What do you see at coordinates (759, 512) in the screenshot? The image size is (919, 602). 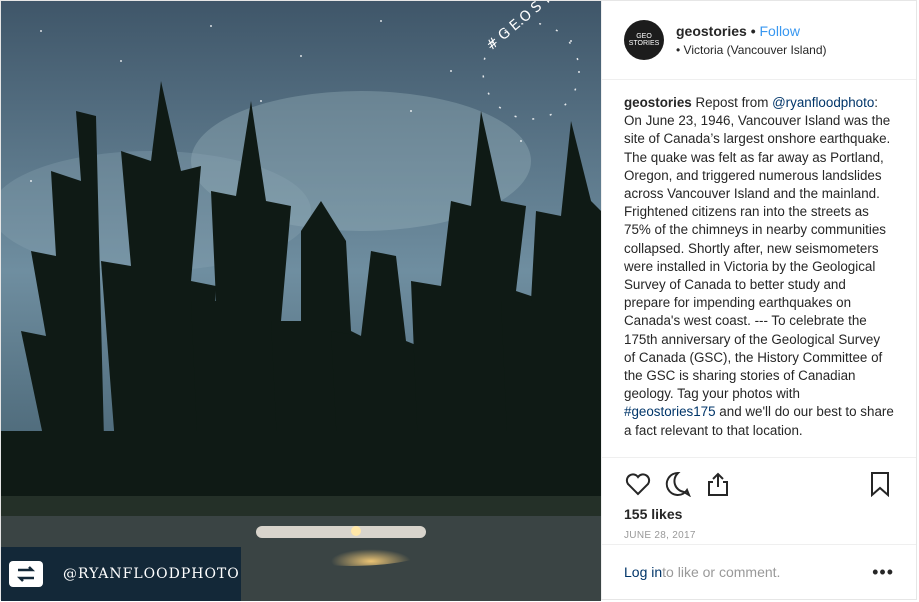 I see `likes-count: 155 likes` at bounding box center [759, 512].